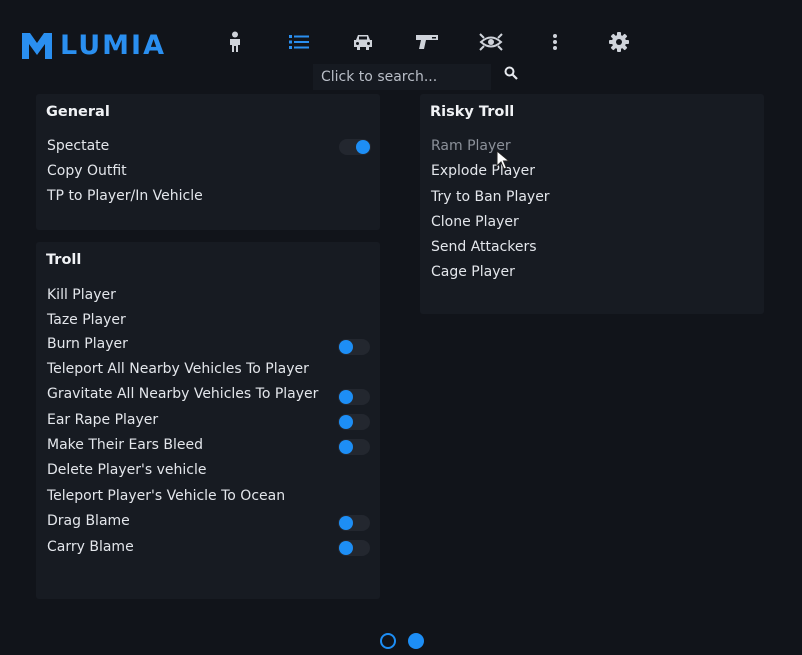  I want to click on car-icon, so click(363, 42).